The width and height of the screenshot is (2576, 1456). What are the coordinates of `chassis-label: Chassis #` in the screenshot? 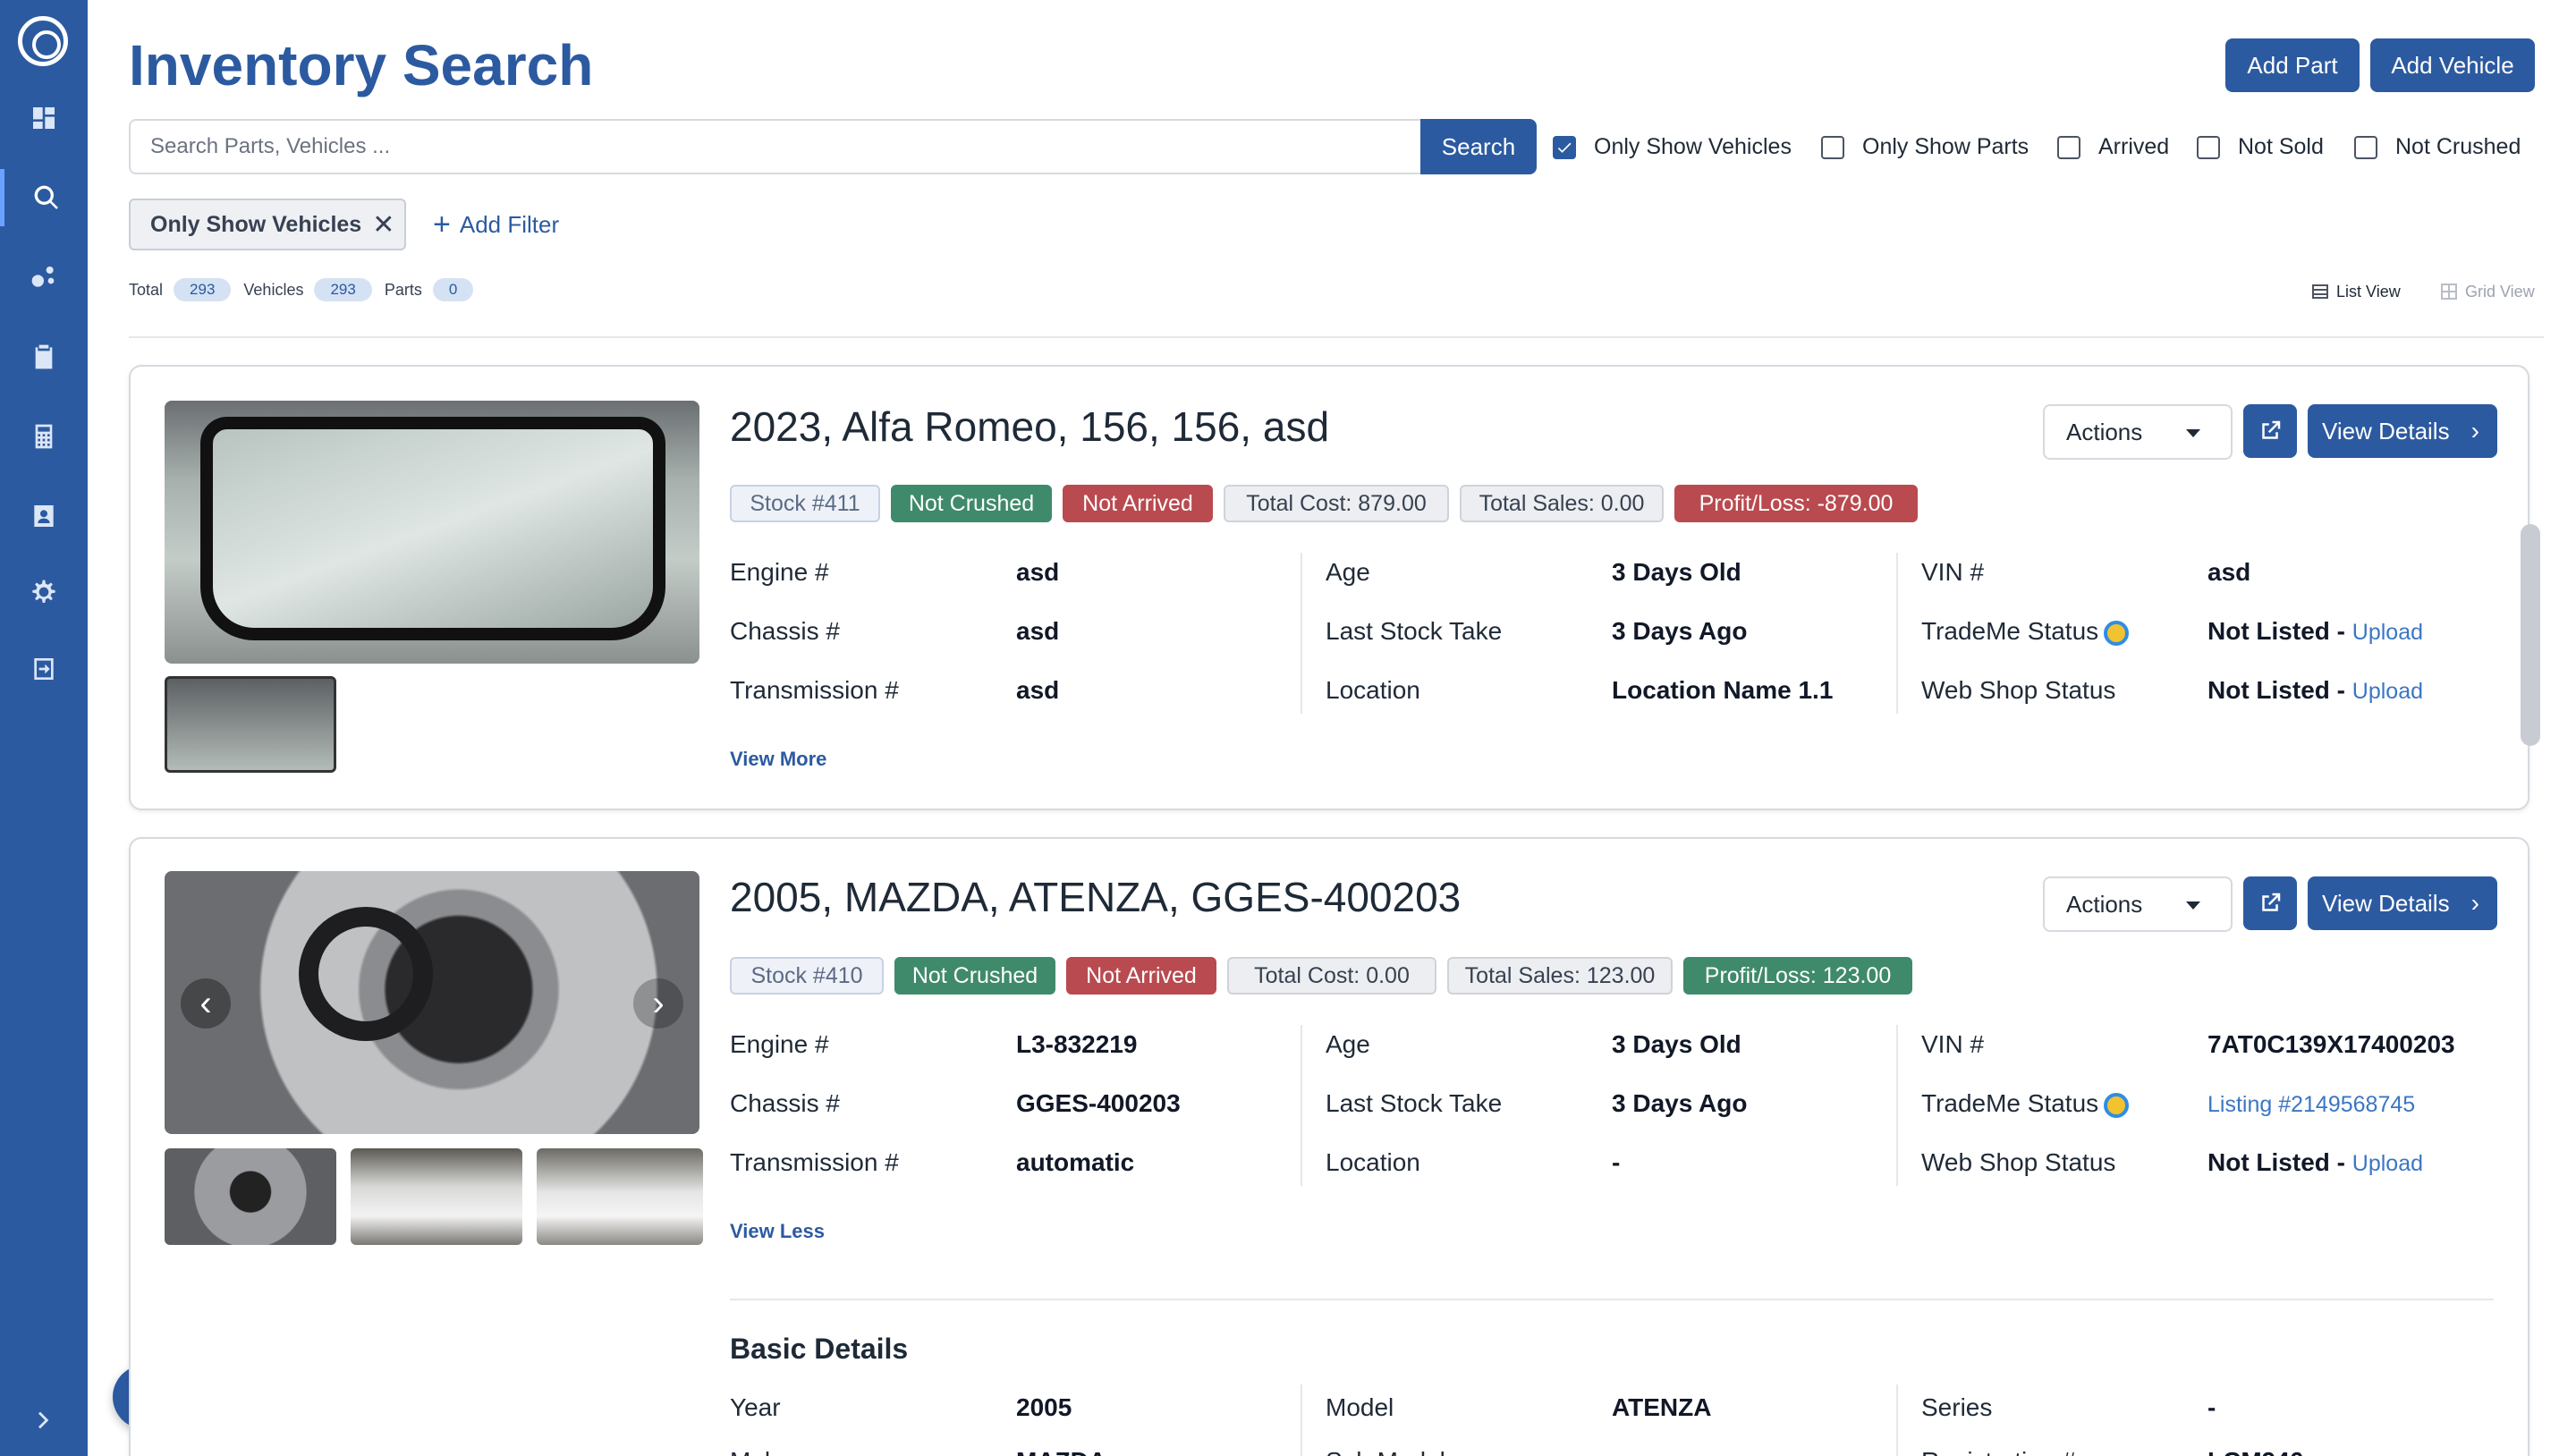 It's located at (785, 1103).